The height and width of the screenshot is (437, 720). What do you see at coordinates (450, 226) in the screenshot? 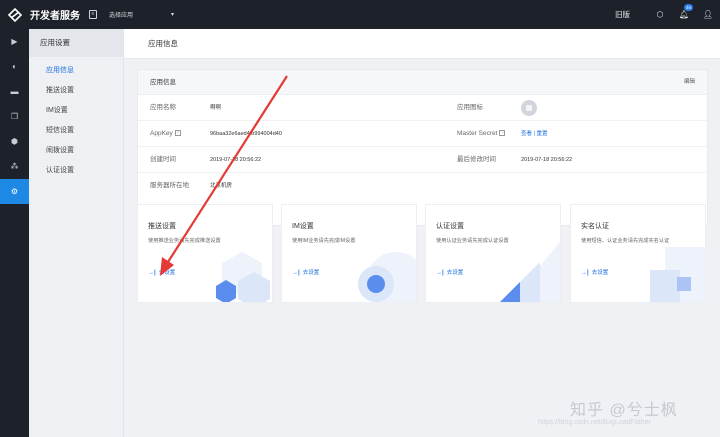
I see `card-title: 认证设置` at bounding box center [450, 226].